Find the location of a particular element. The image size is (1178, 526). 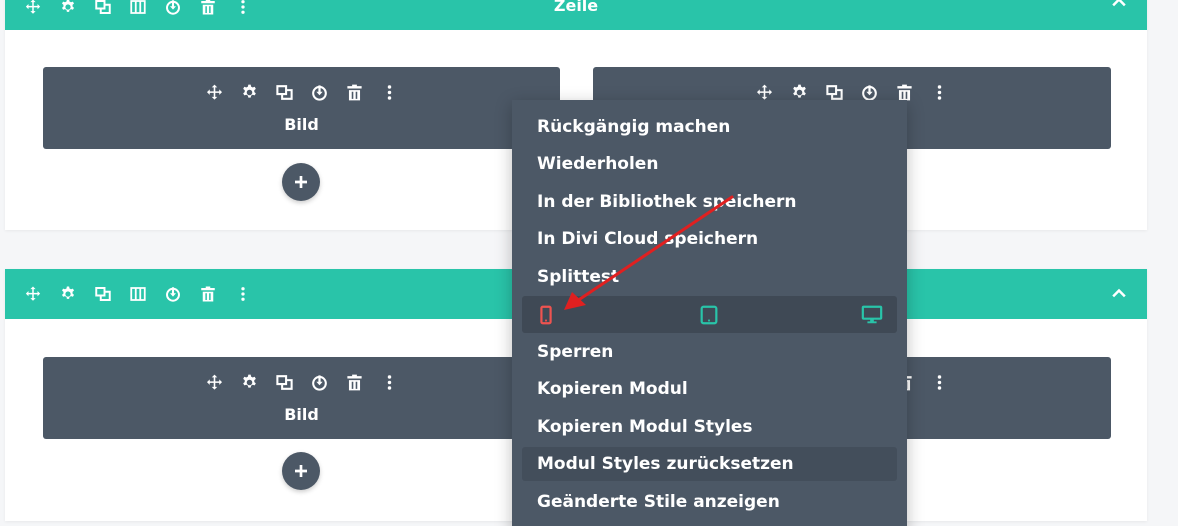

row-toolbar is located at coordinates (137, 294).